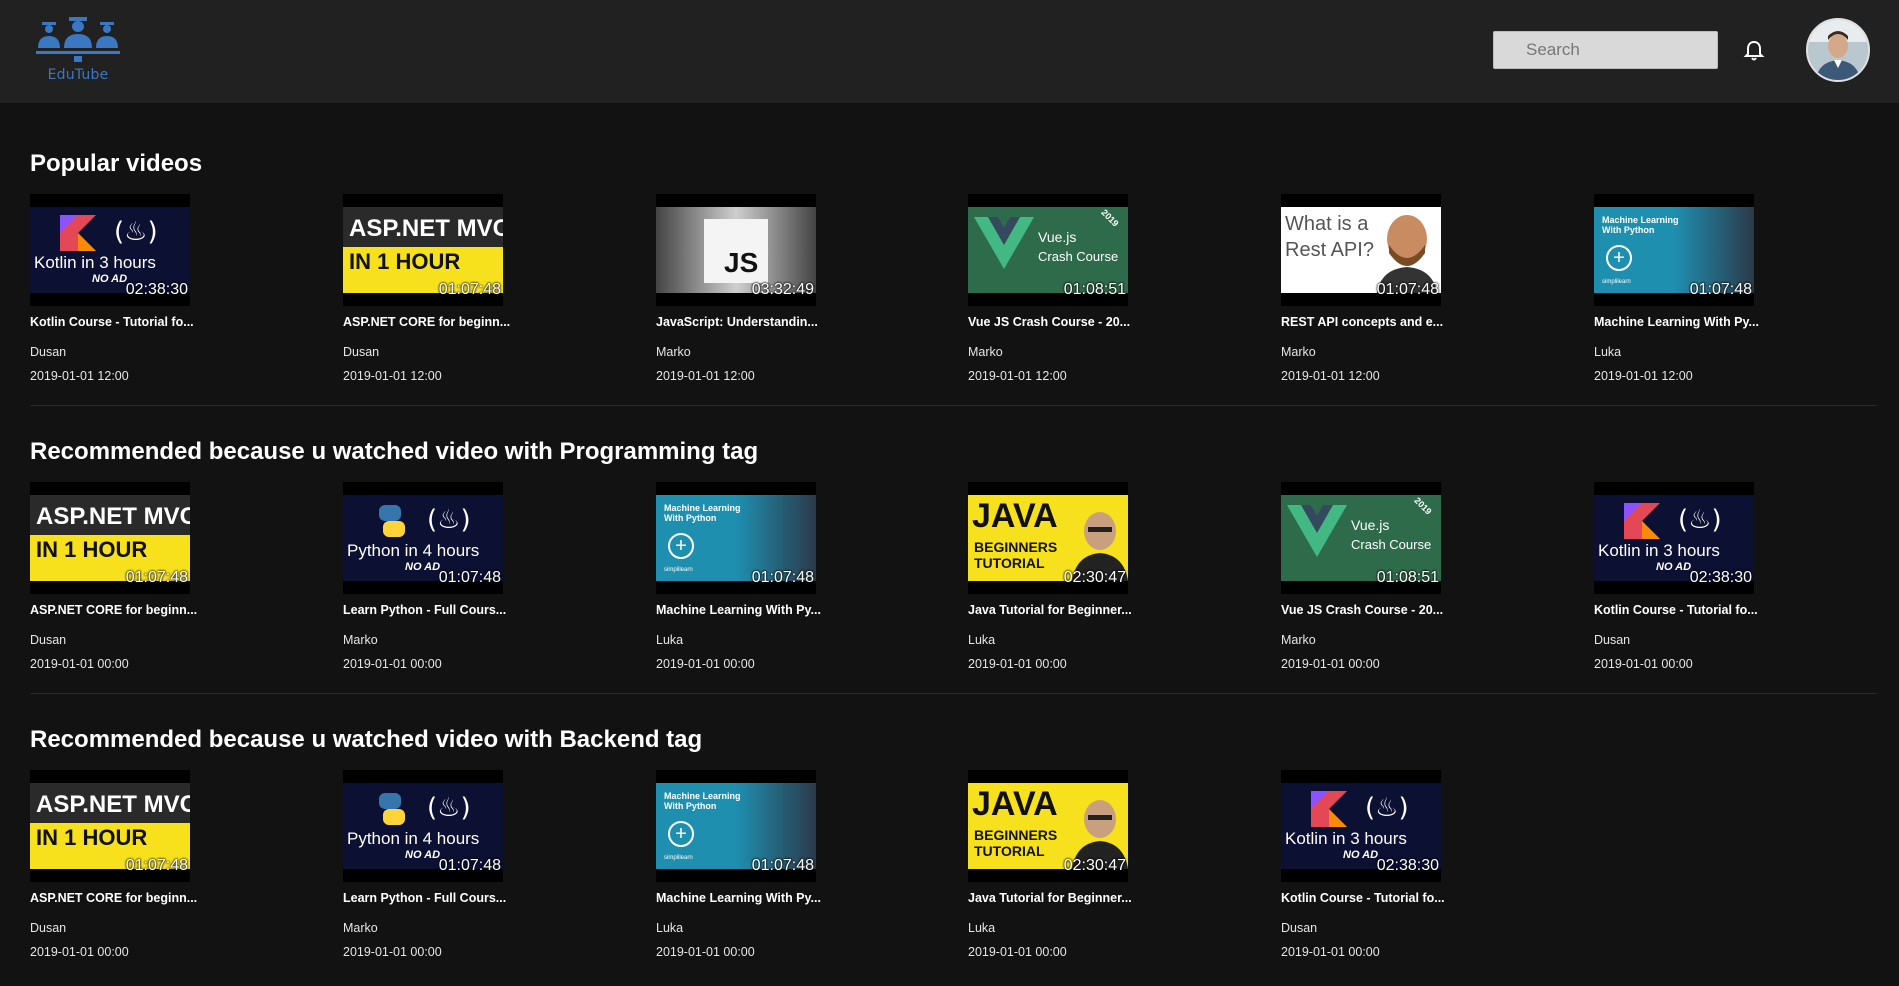 This screenshot has height=986, width=1899. I want to click on brand-text: simplilearn, so click(678, 858).